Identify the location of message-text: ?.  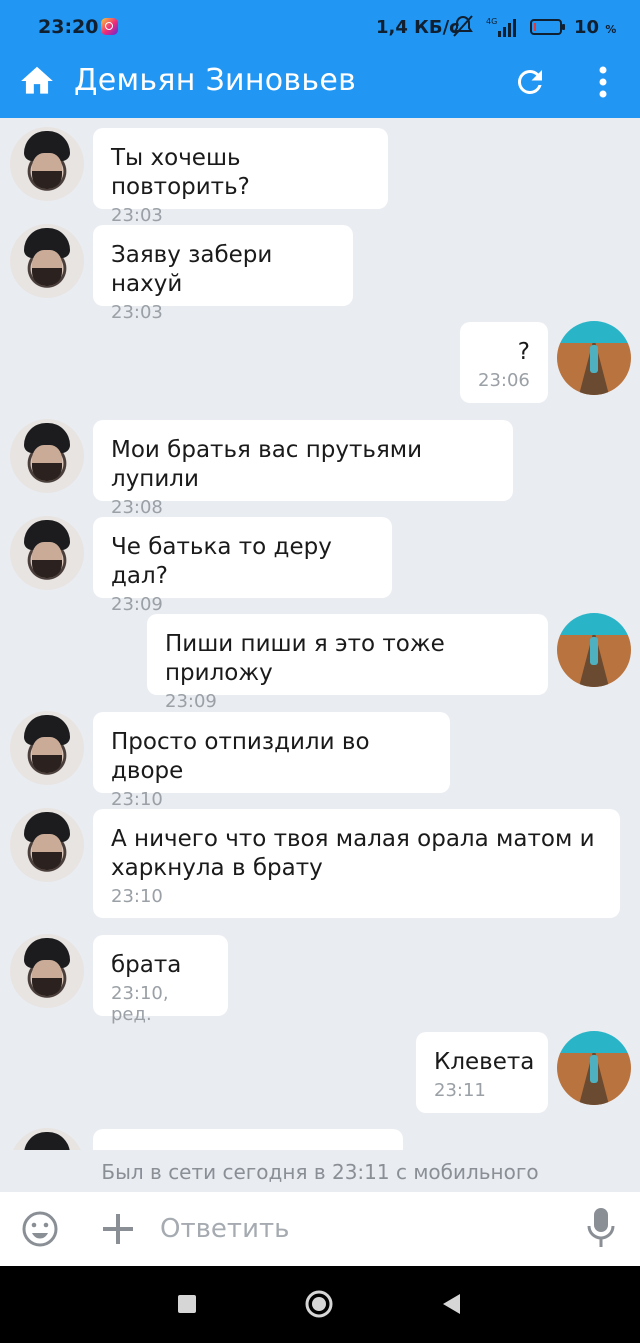
(523, 352).